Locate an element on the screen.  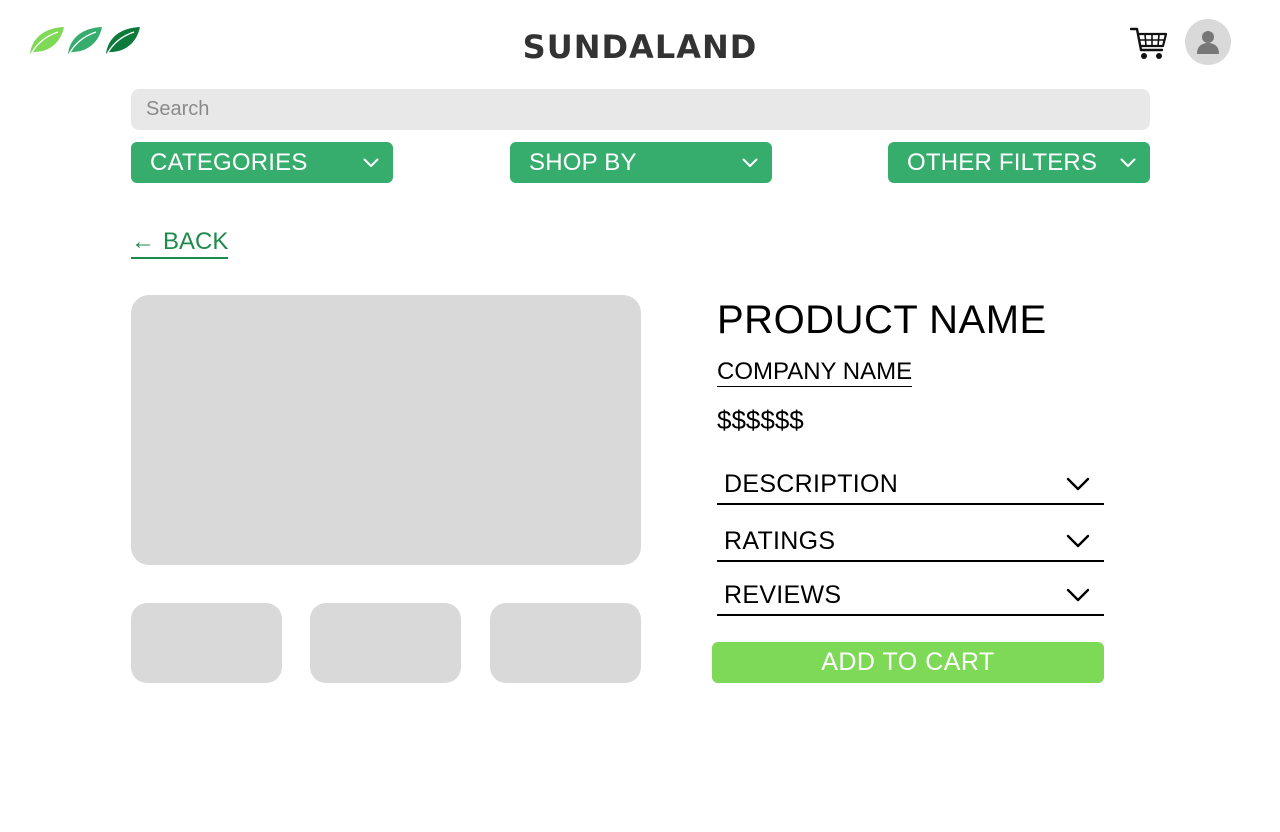
other-filters-dropdown-label: OTHER FILTERS is located at coordinates (1002, 162).